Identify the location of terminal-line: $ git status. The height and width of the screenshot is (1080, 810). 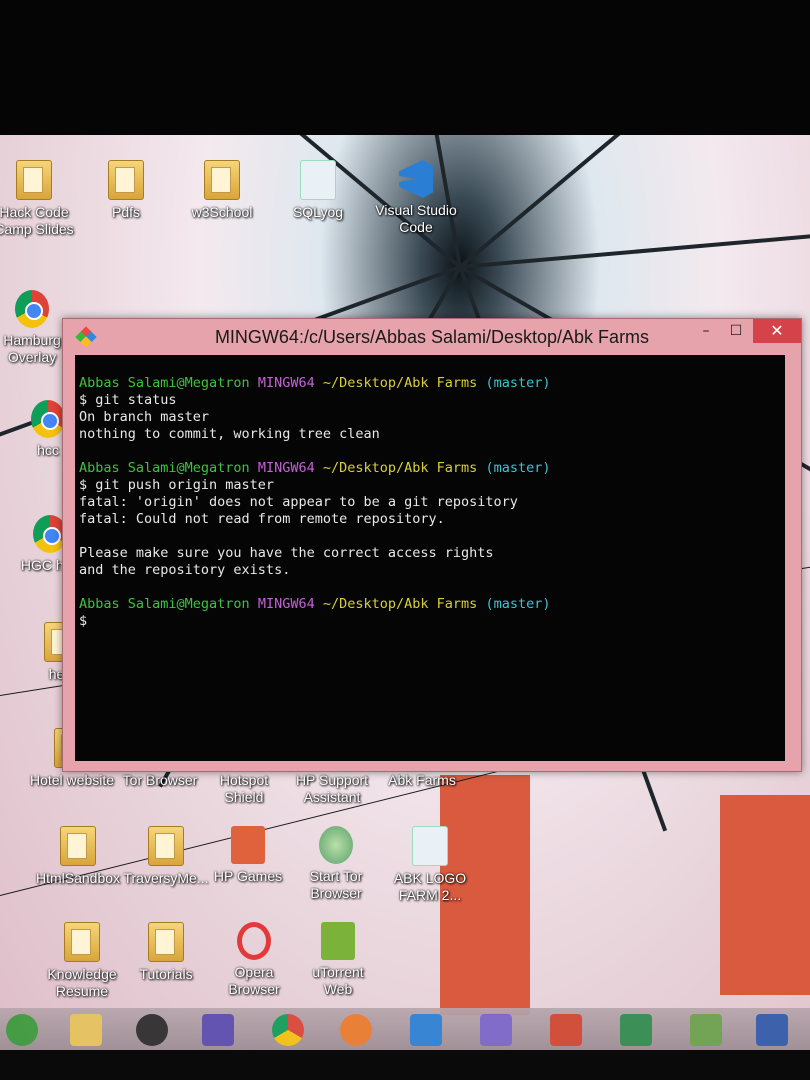
(128, 400).